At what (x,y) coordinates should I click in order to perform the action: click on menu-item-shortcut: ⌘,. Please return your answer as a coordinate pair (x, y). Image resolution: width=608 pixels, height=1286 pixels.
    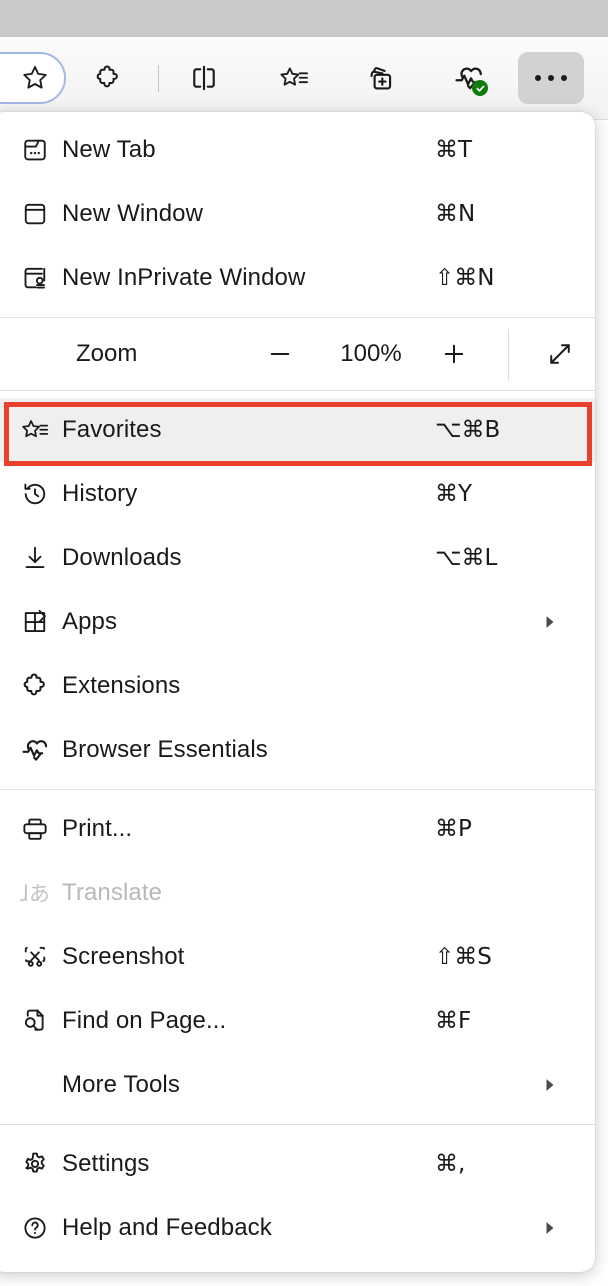
    Looking at the image, I should click on (450, 1164).